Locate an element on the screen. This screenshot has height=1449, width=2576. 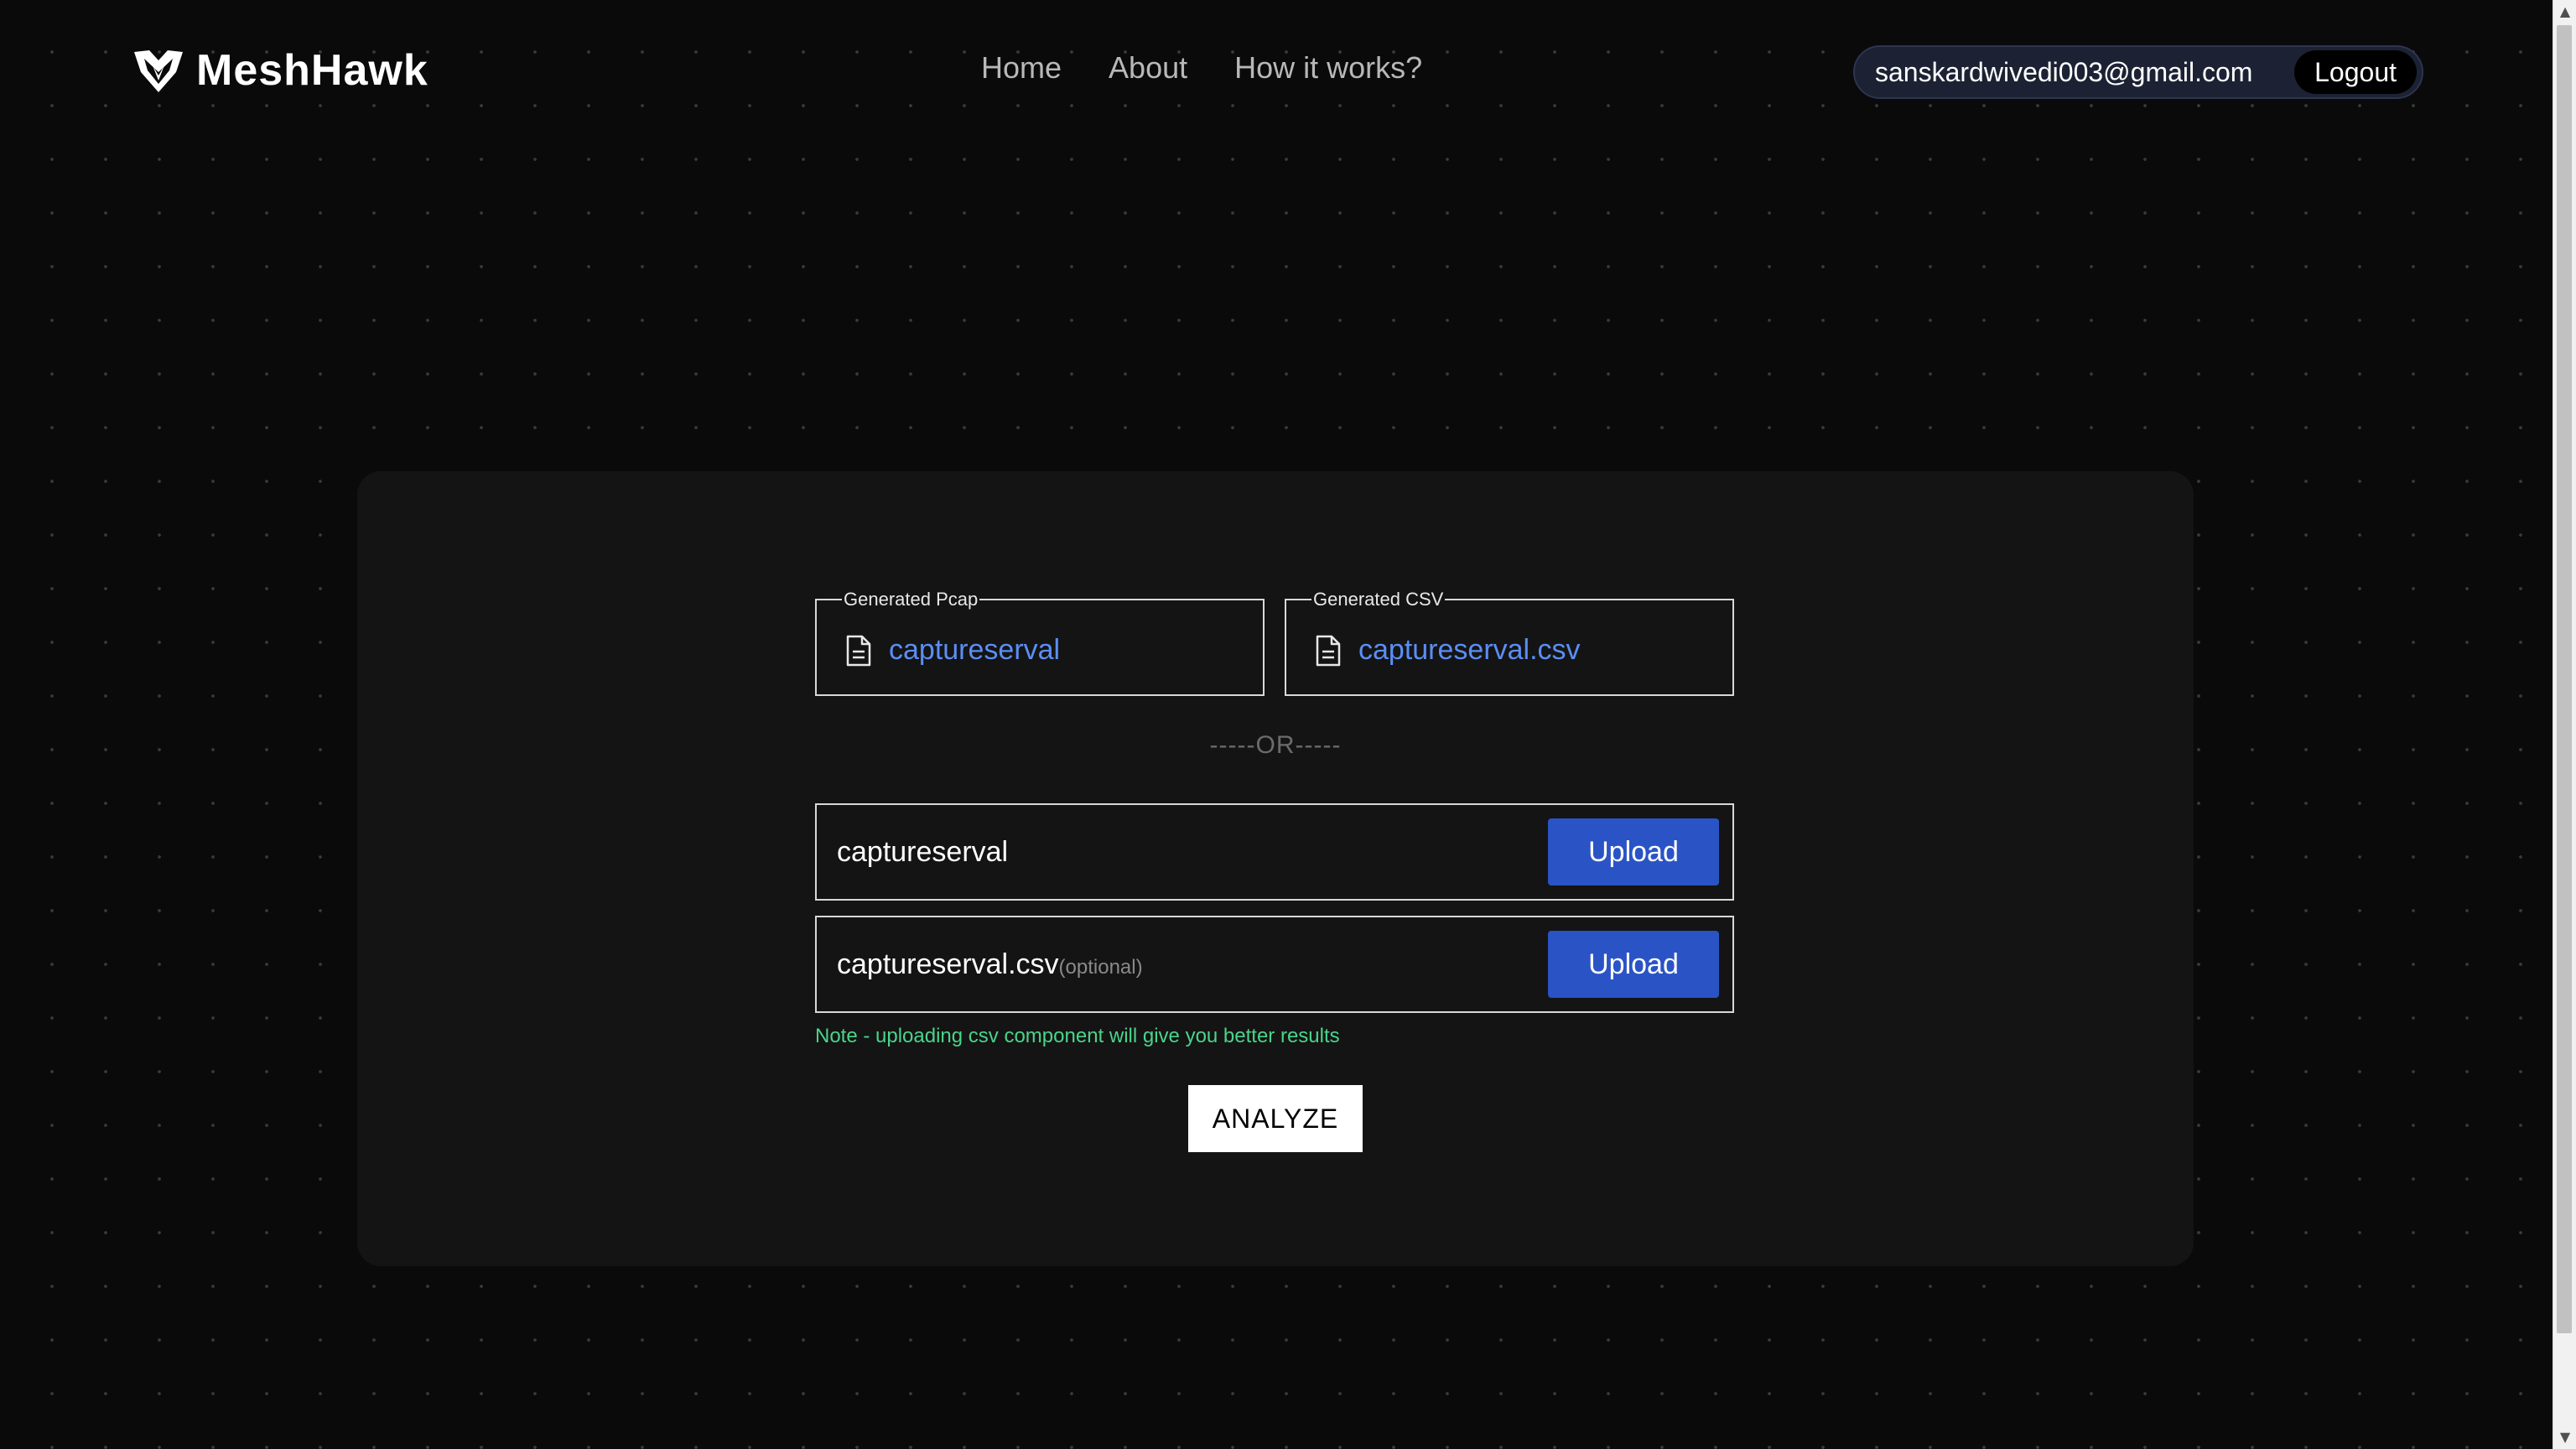
generated-pcap-legend: Generated Pcap is located at coordinates (911, 599).